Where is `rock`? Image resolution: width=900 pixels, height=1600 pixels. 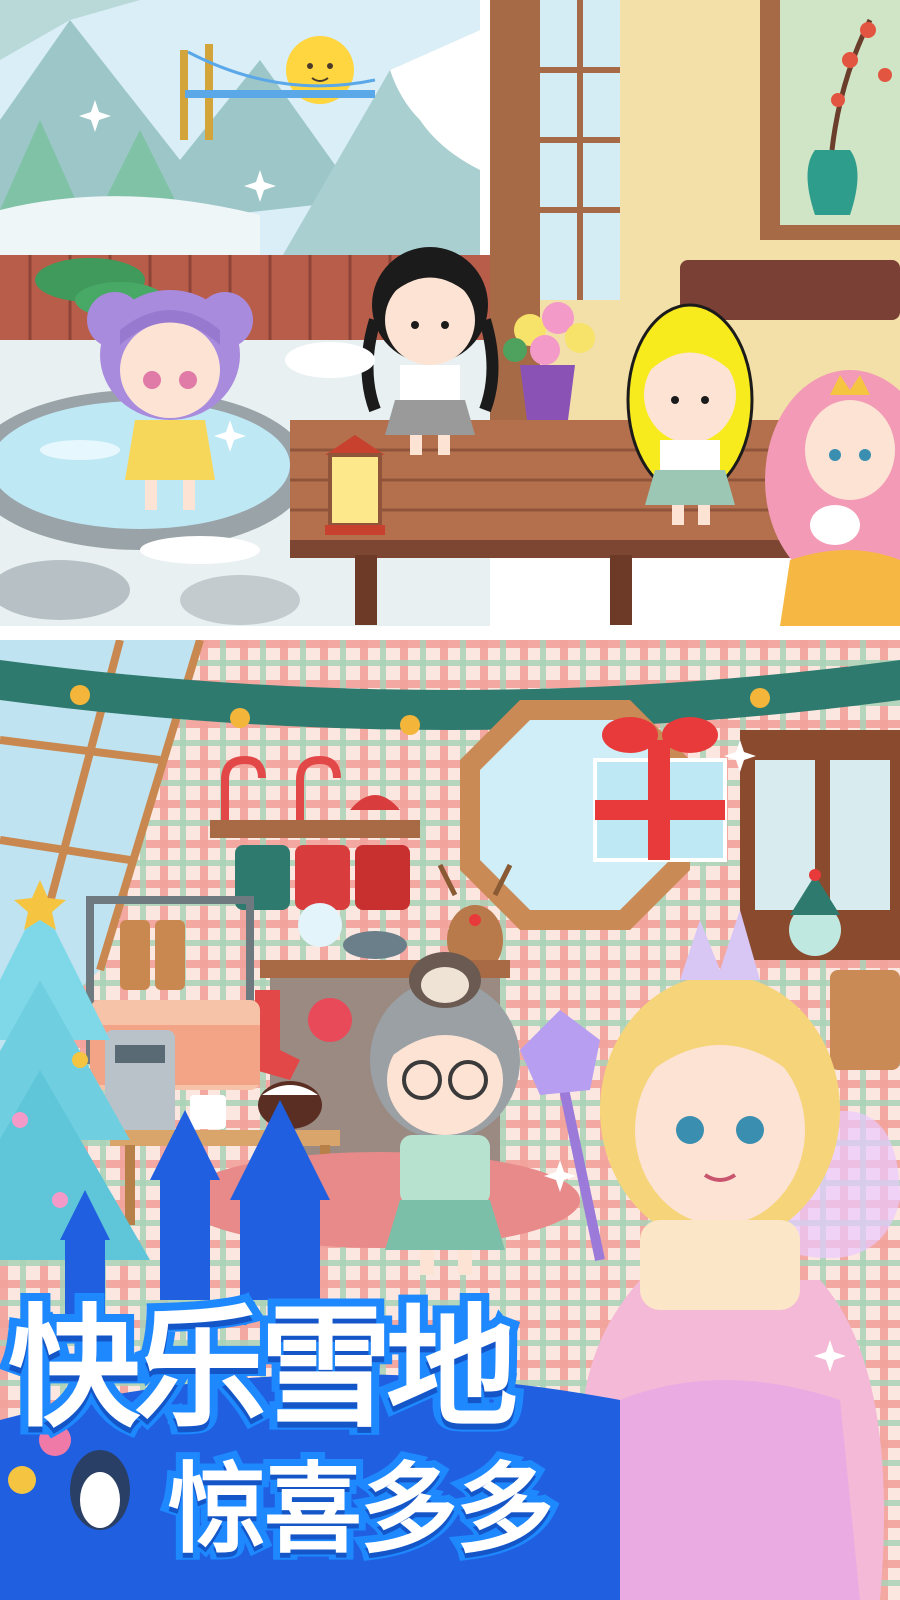
rock is located at coordinates (240, 600).